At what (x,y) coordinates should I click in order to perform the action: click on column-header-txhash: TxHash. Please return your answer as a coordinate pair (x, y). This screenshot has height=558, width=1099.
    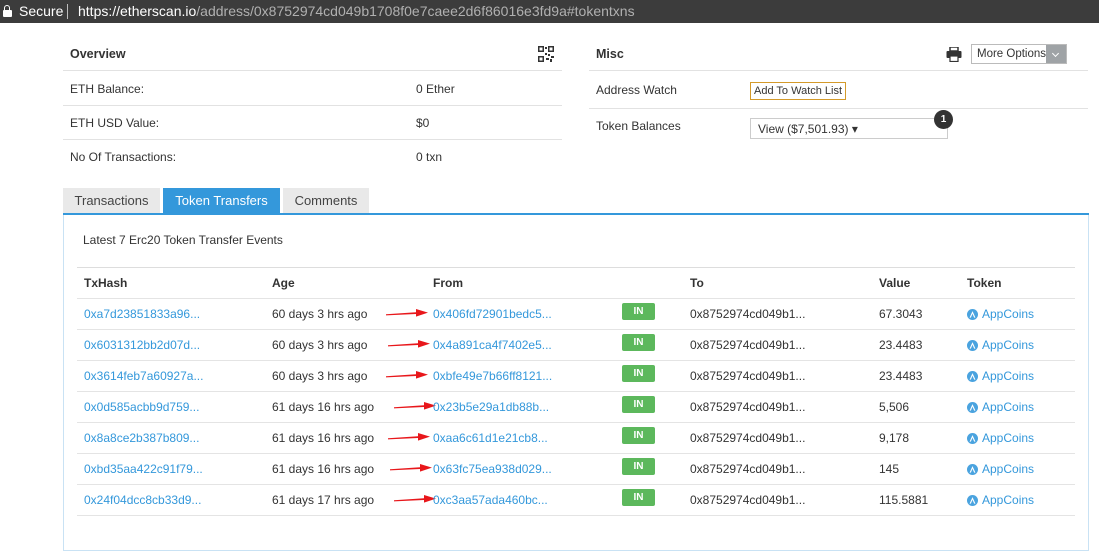
    Looking at the image, I should click on (106, 283).